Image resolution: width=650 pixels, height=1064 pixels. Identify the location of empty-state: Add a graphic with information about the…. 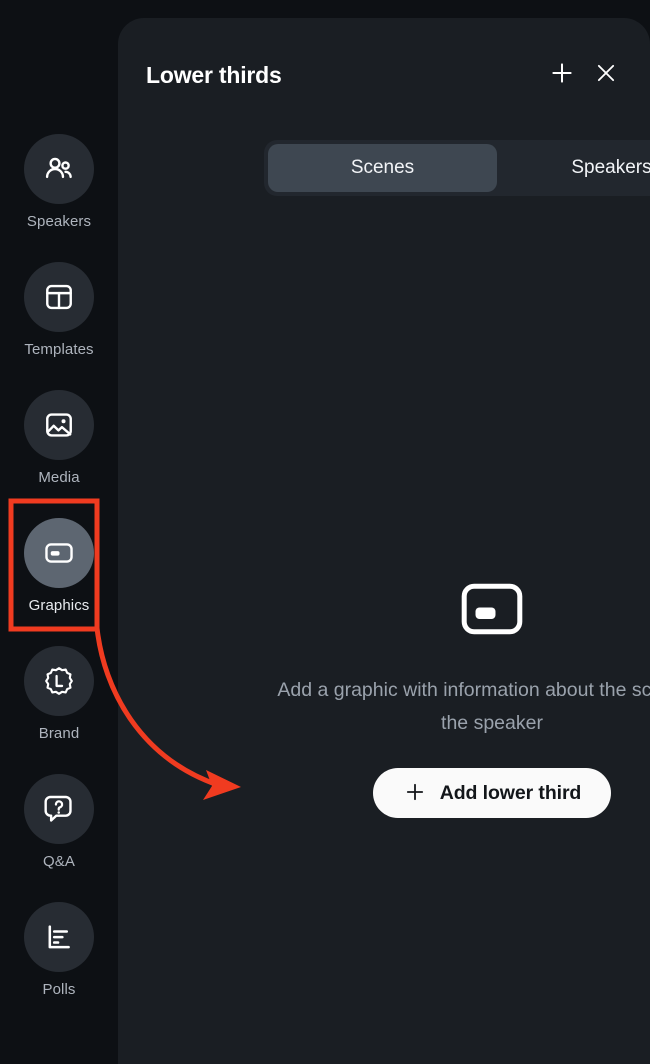
(454, 700).